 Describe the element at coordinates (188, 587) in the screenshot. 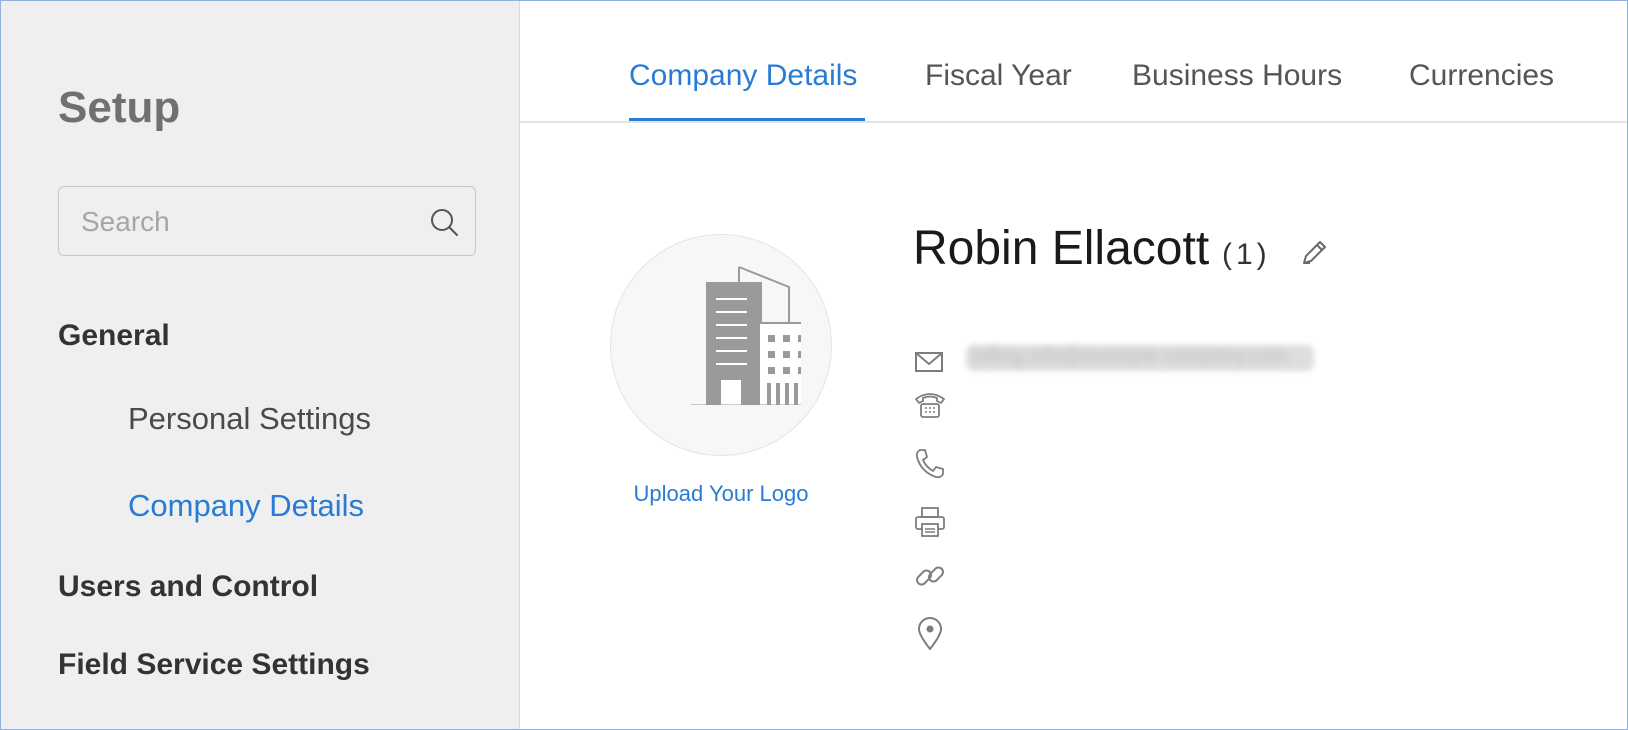

I see `sidebar-group-users-and-control: Users and Control` at that location.